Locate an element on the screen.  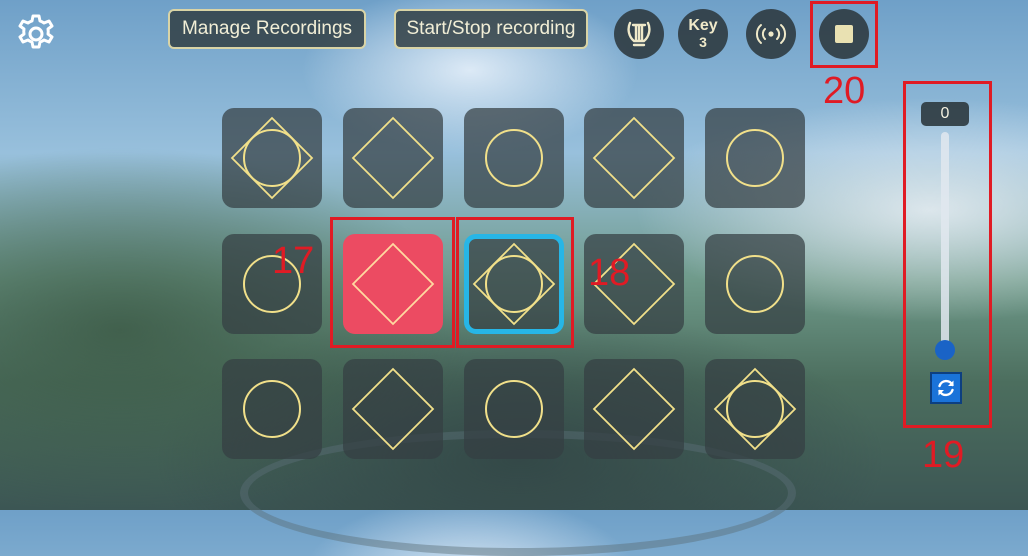
start-stop-recording-button: Start/Stop recording is located at coordinates (491, 29).